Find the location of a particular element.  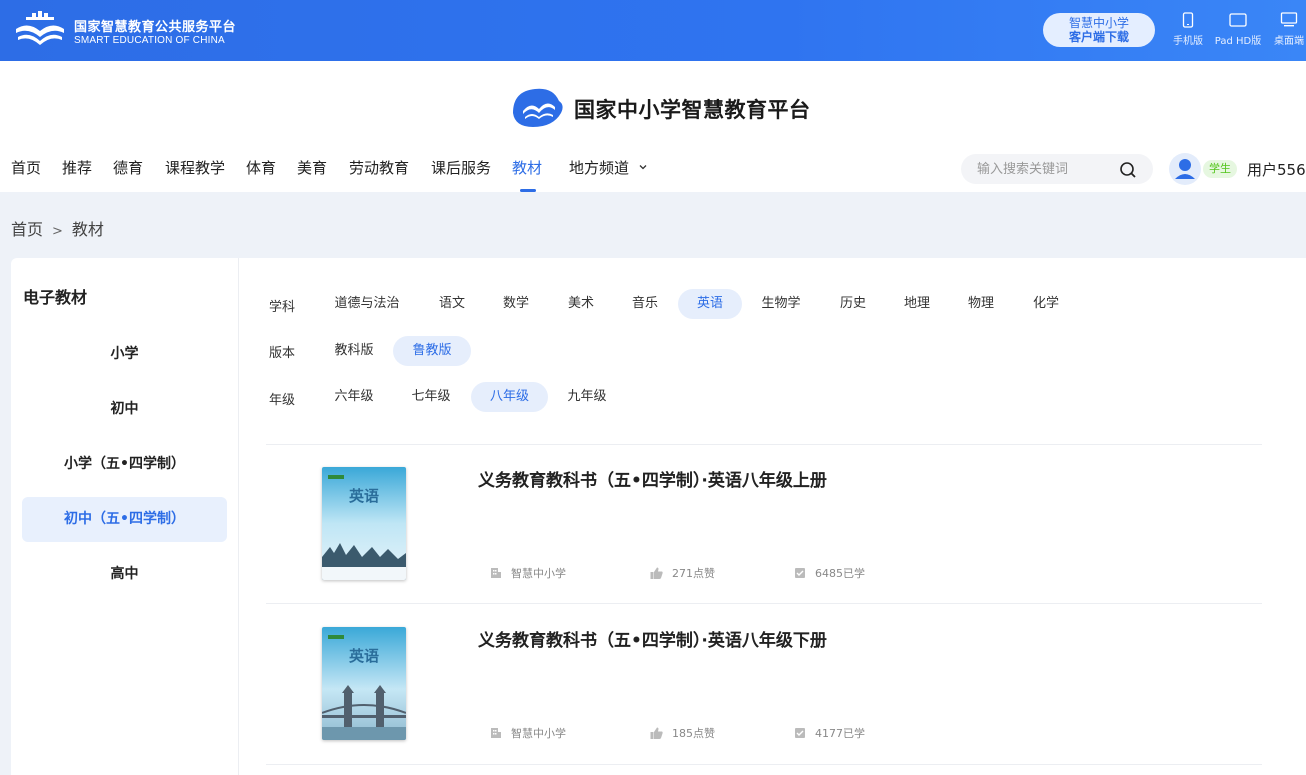

username: 用户5562 is located at coordinates (1276, 169).